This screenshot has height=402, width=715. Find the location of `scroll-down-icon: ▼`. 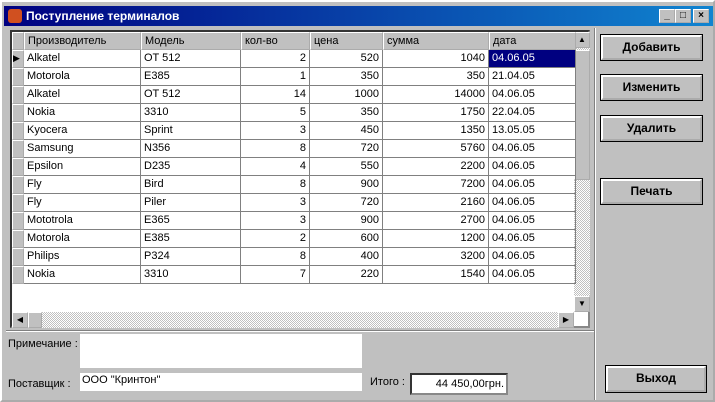

scroll-down-icon: ▼ is located at coordinates (582, 304).